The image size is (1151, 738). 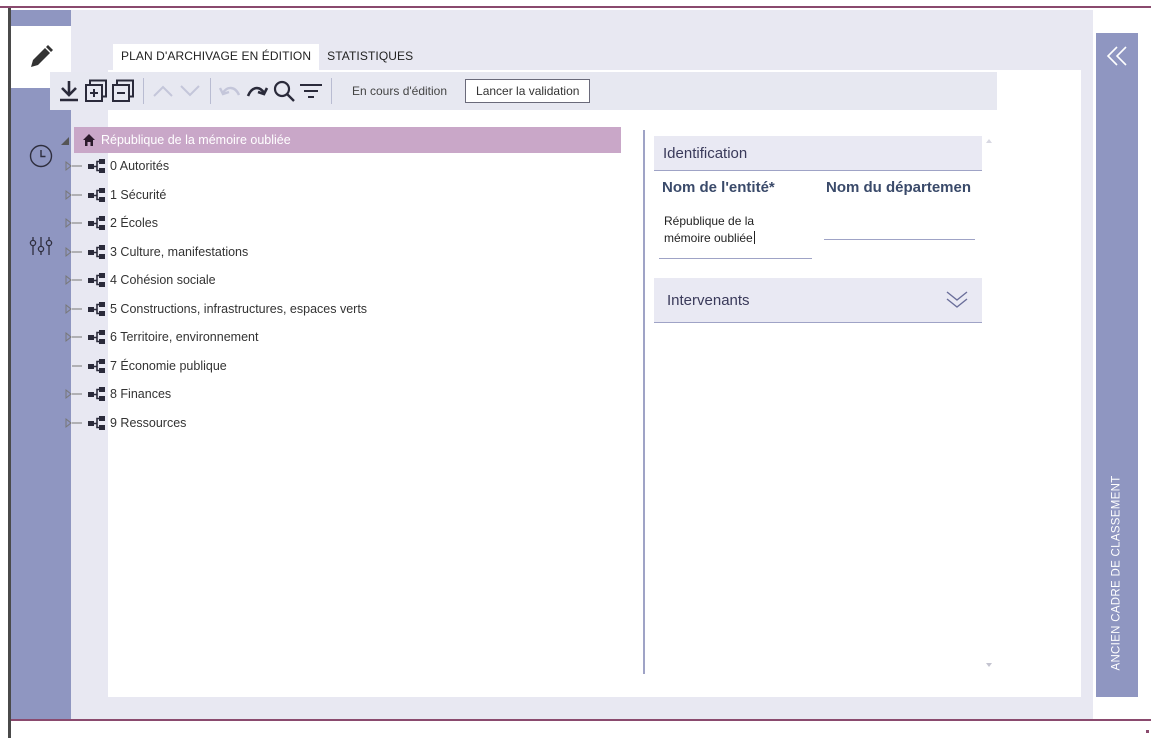 I want to click on collapse-all-icon, so click(x=123, y=90).